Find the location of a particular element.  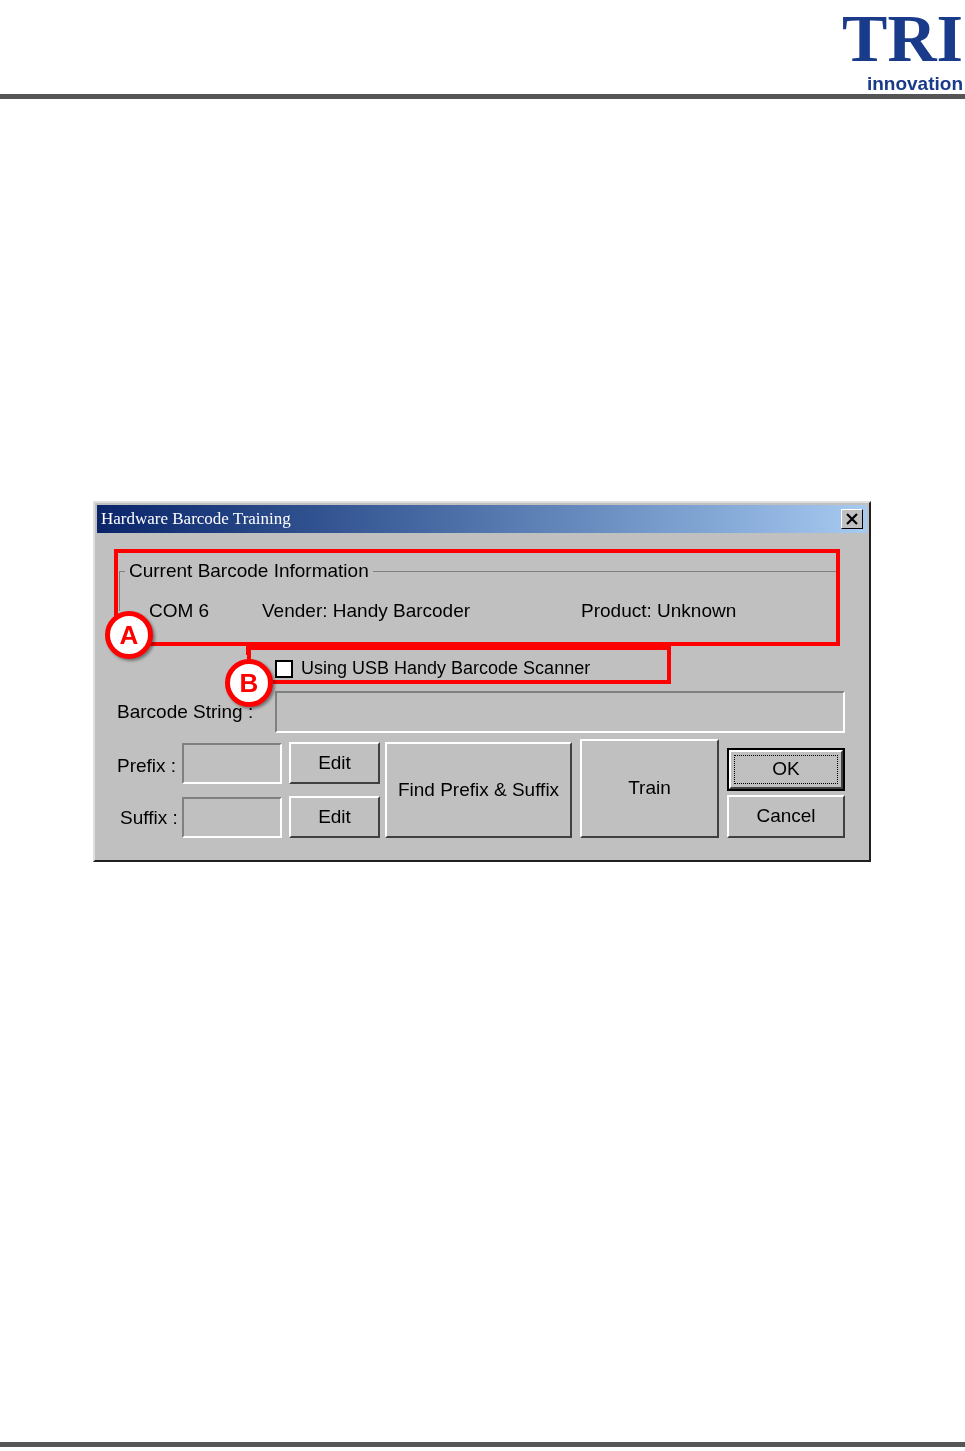

close-button is located at coordinates (852, 519).